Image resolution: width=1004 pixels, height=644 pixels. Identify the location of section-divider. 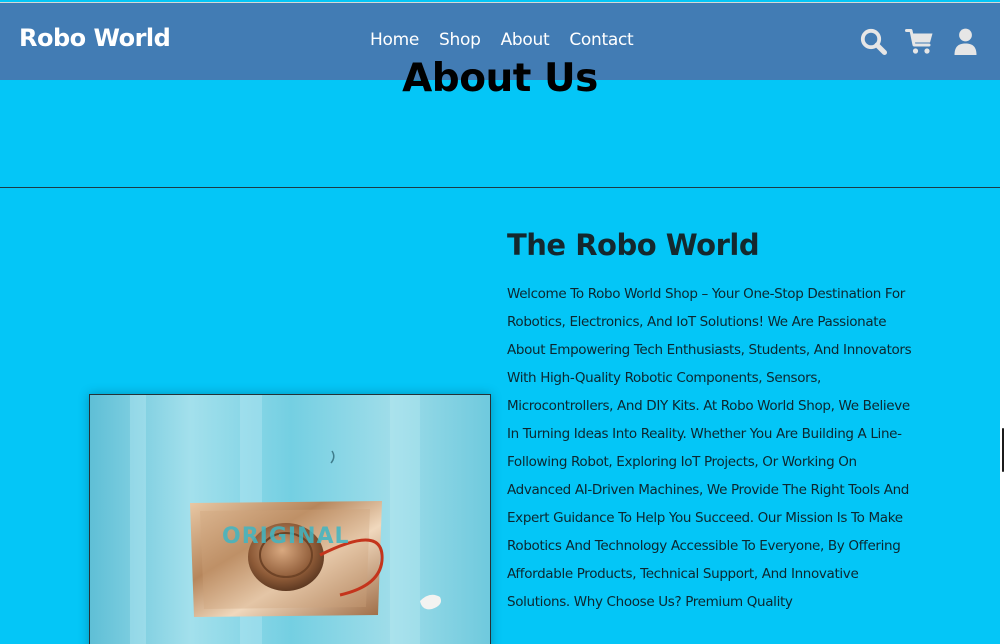
(500, 187).